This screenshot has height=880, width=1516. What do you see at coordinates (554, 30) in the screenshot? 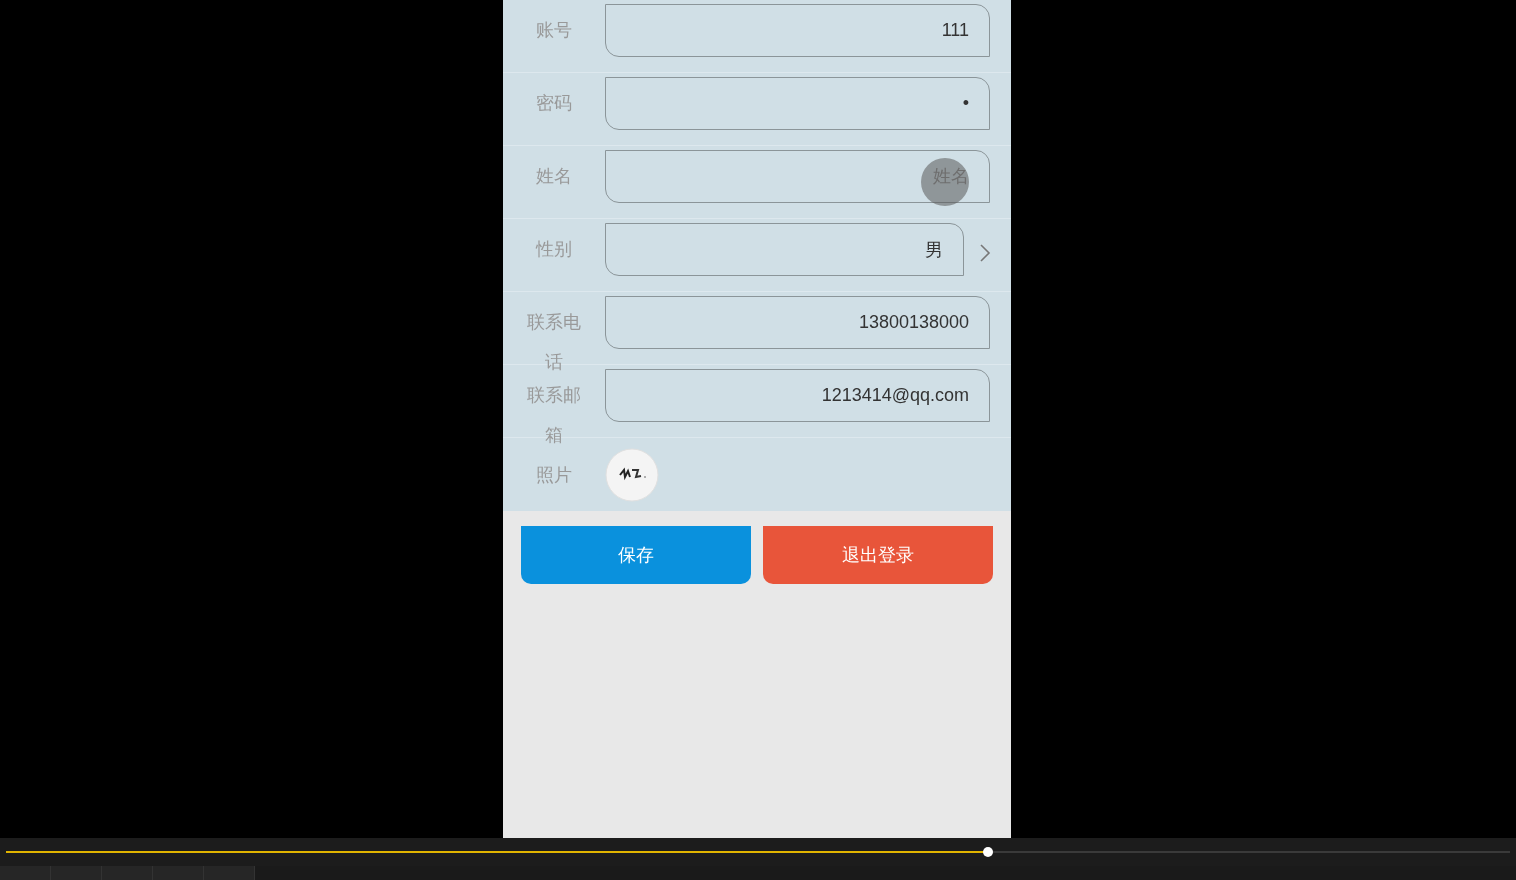
I see `field-label: 账号` at bounding box center [554, 30].